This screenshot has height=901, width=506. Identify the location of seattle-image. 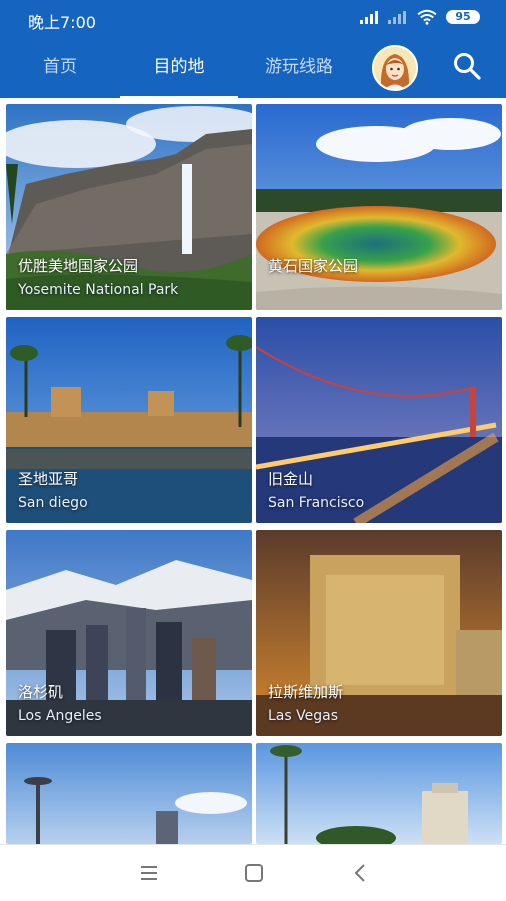
(129, 793).